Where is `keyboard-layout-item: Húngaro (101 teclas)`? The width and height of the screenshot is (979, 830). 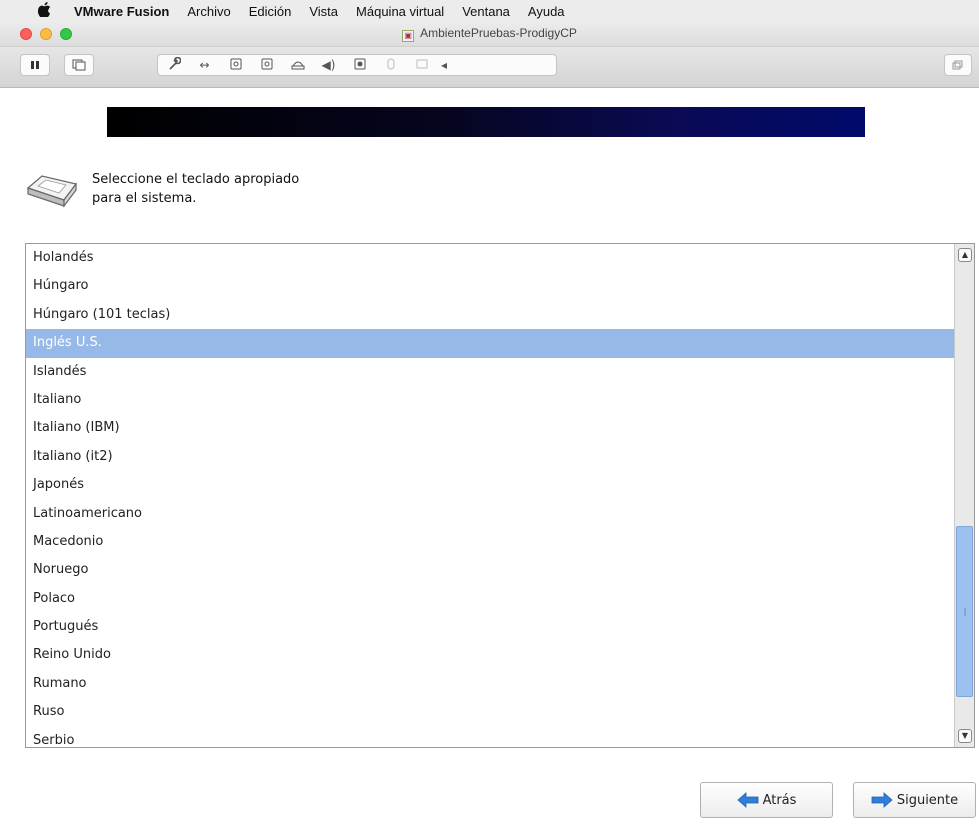
keyboard-layout-item: Húngaro (101 teclas) is located at coordinates (490, 315).